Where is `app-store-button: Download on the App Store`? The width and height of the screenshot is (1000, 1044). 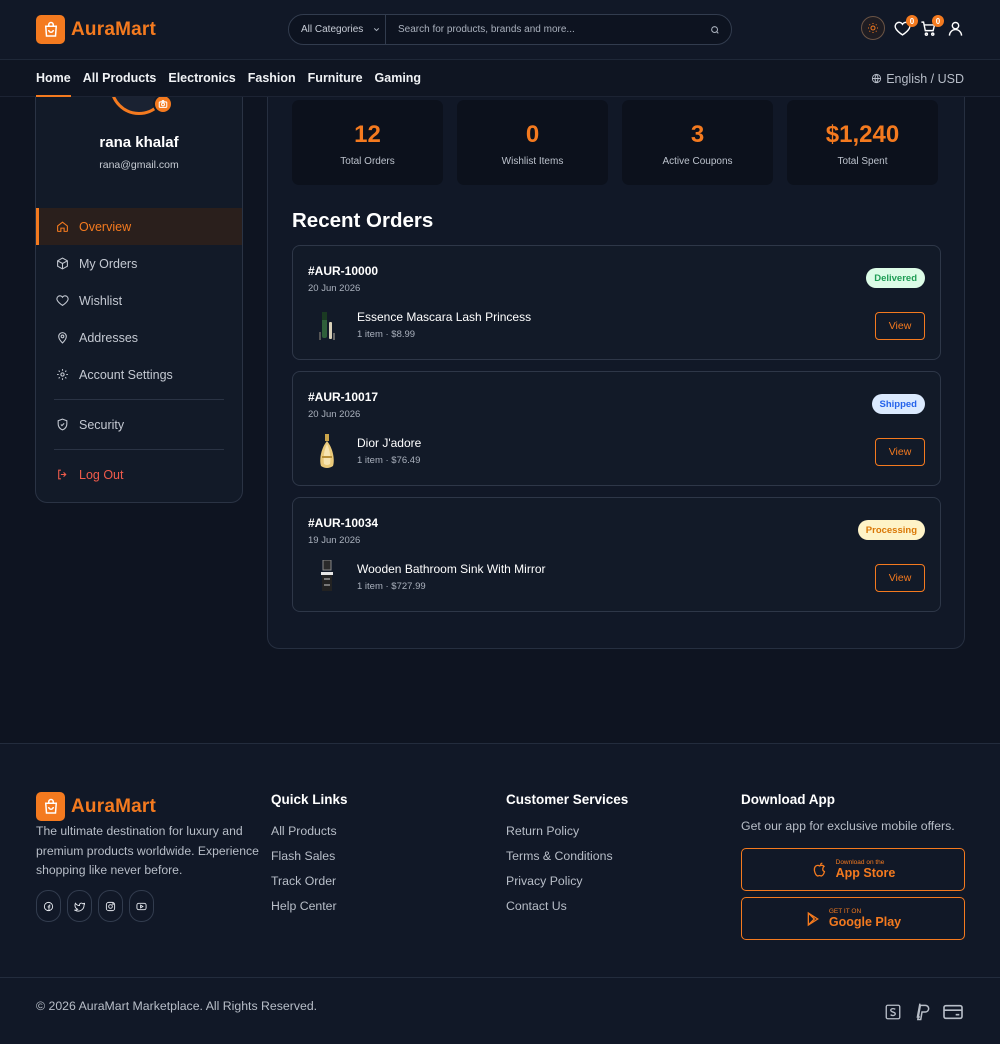 app-store-button: Download on the App Store is located at coordinates (853, 869).